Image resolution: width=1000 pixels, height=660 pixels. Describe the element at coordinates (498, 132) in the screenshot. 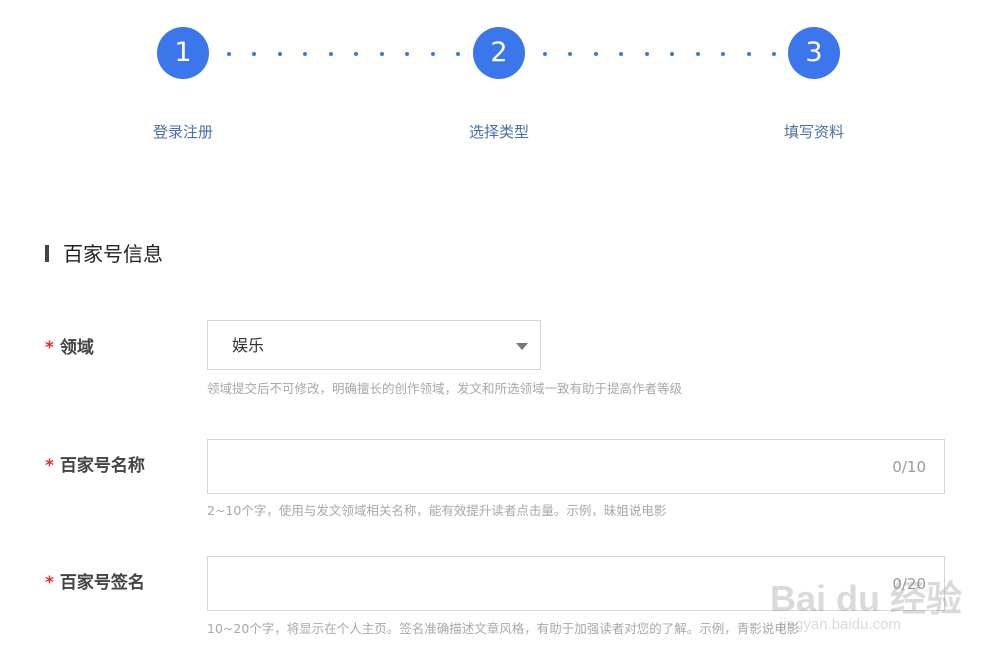

I see `step-2-label: 选择类型` at that location.